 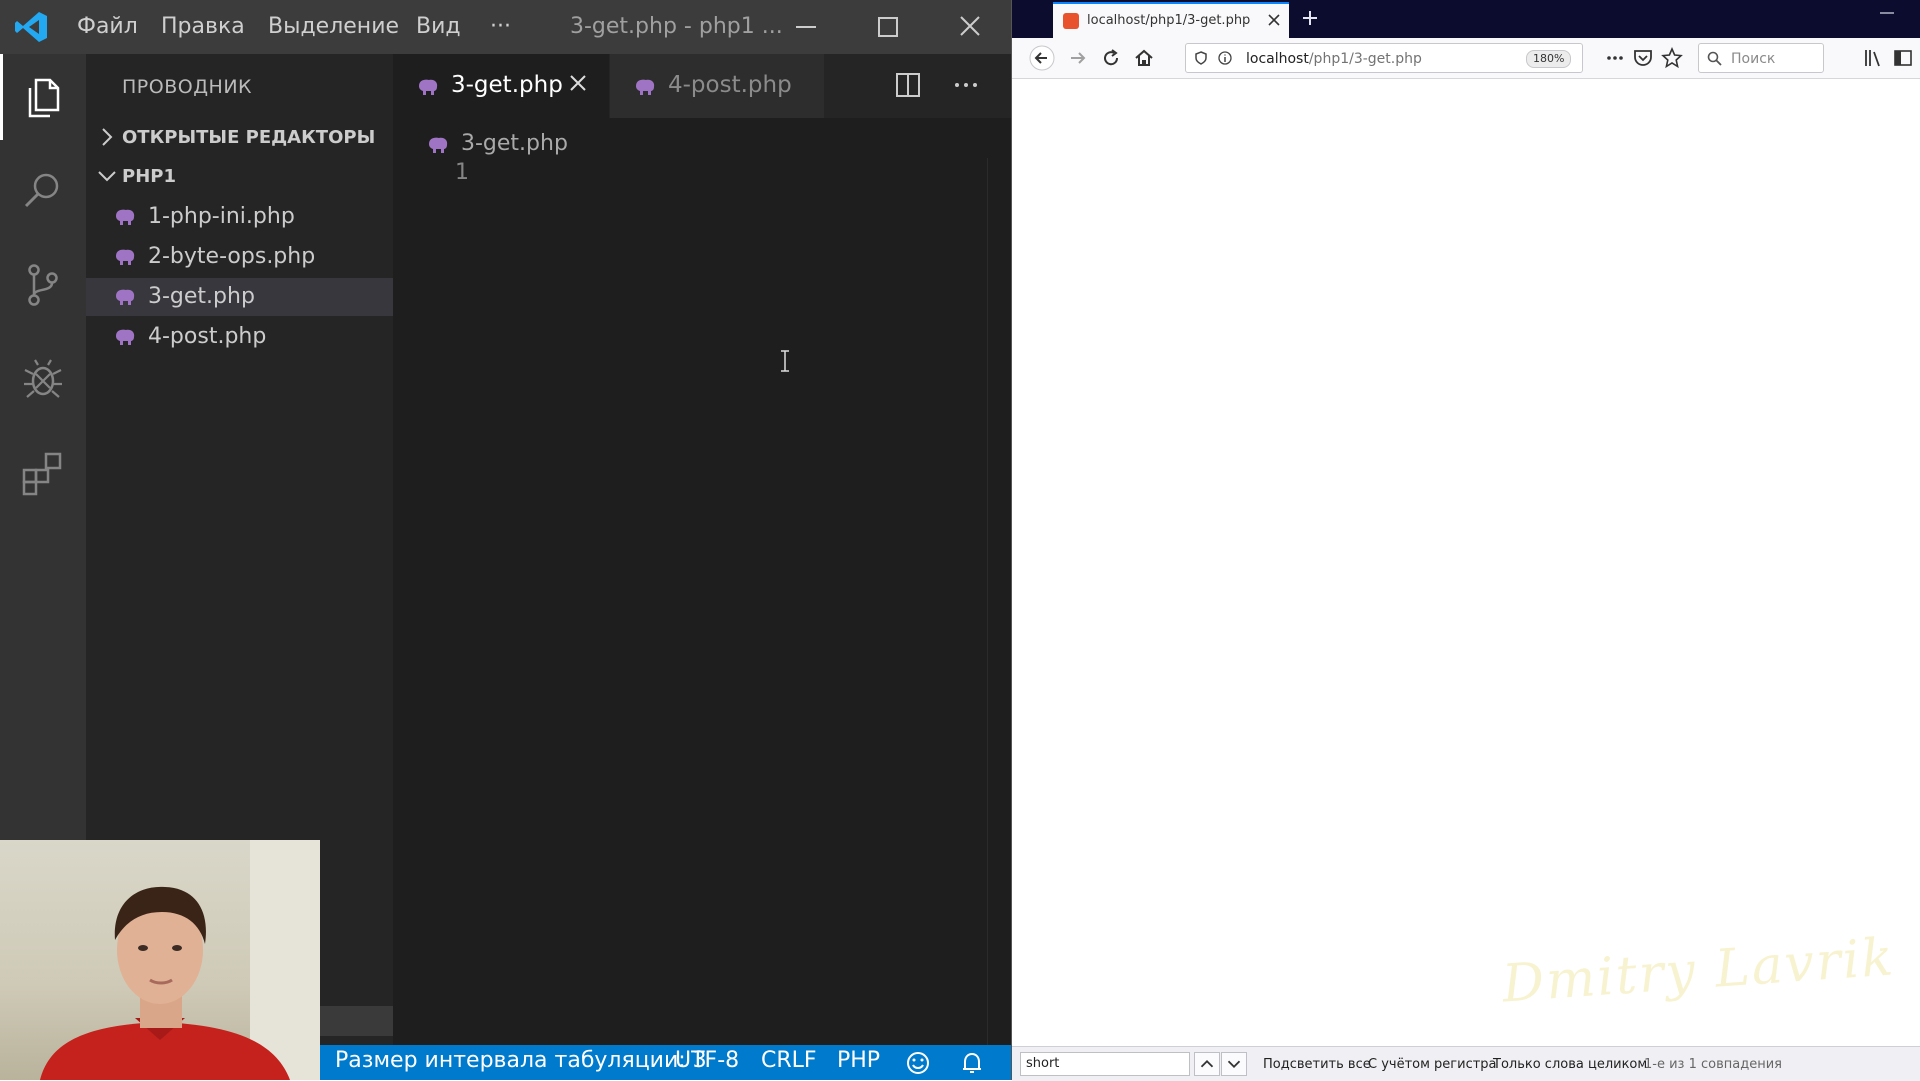 What do you see at coordinates (43, 97) in the screenshot?
I see `explorer-icon` at bounding box center [43, 97].